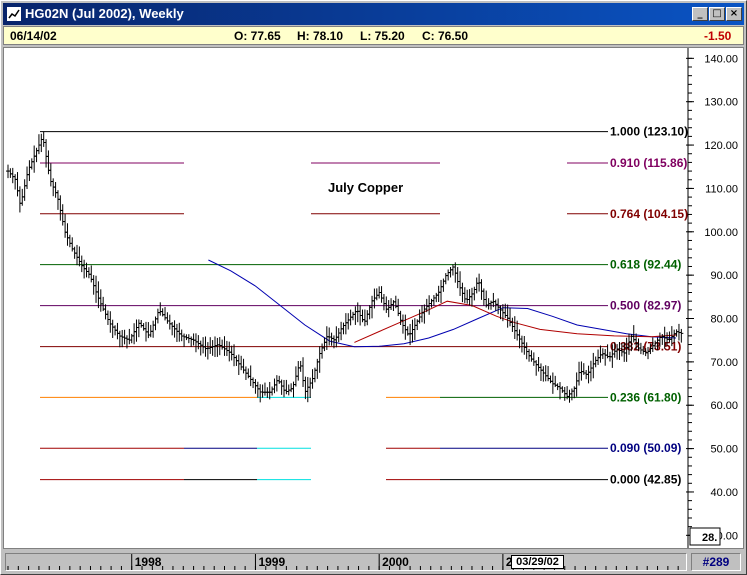 The width and height of the screenshot is (747, 575). I want to click on chart-app-icon, so click(14, 14).